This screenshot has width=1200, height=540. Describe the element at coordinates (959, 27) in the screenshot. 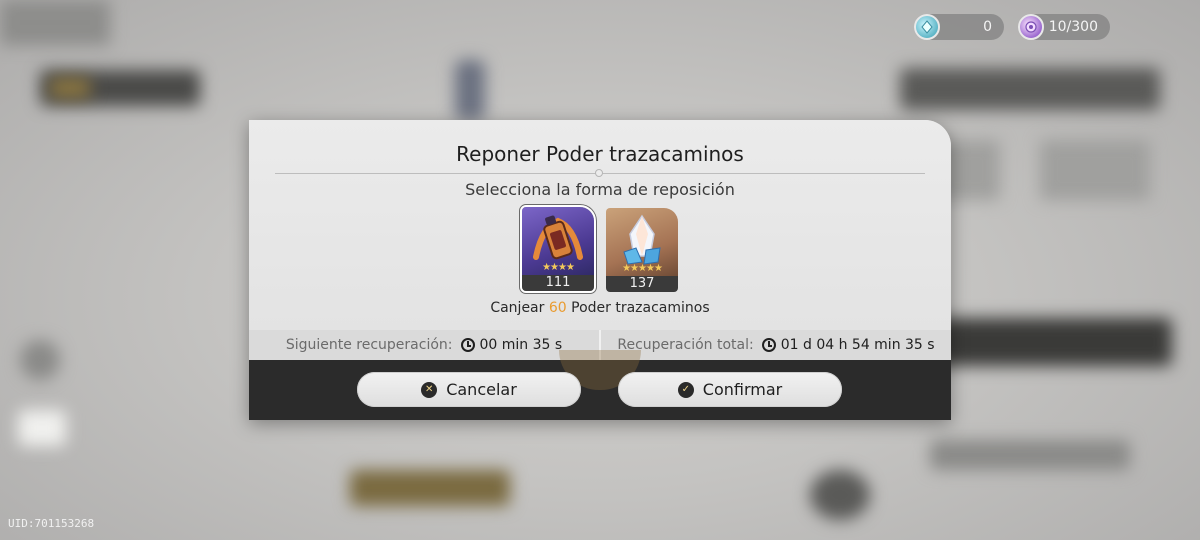

I see `crystal-currency-counter: 0` at that location.